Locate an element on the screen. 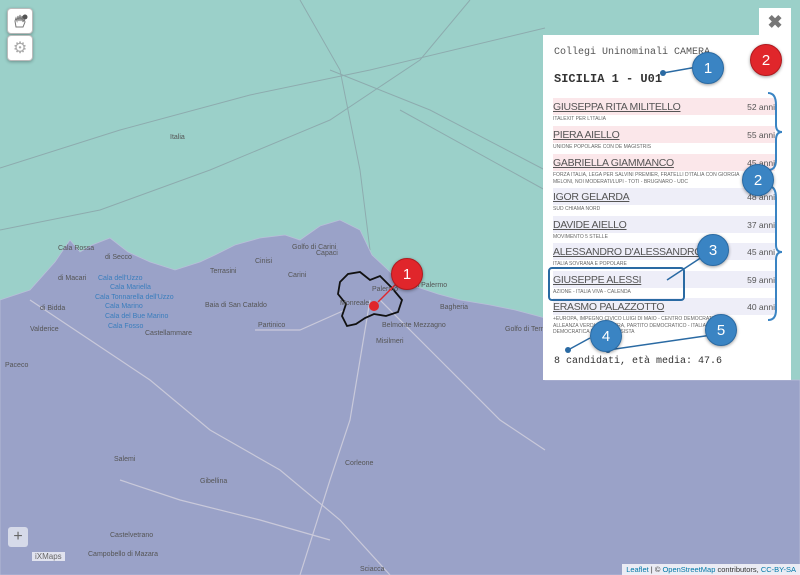 The width and height of the screenshot is (800, 575). brace-pink-group is located at coordinates (775, 131).